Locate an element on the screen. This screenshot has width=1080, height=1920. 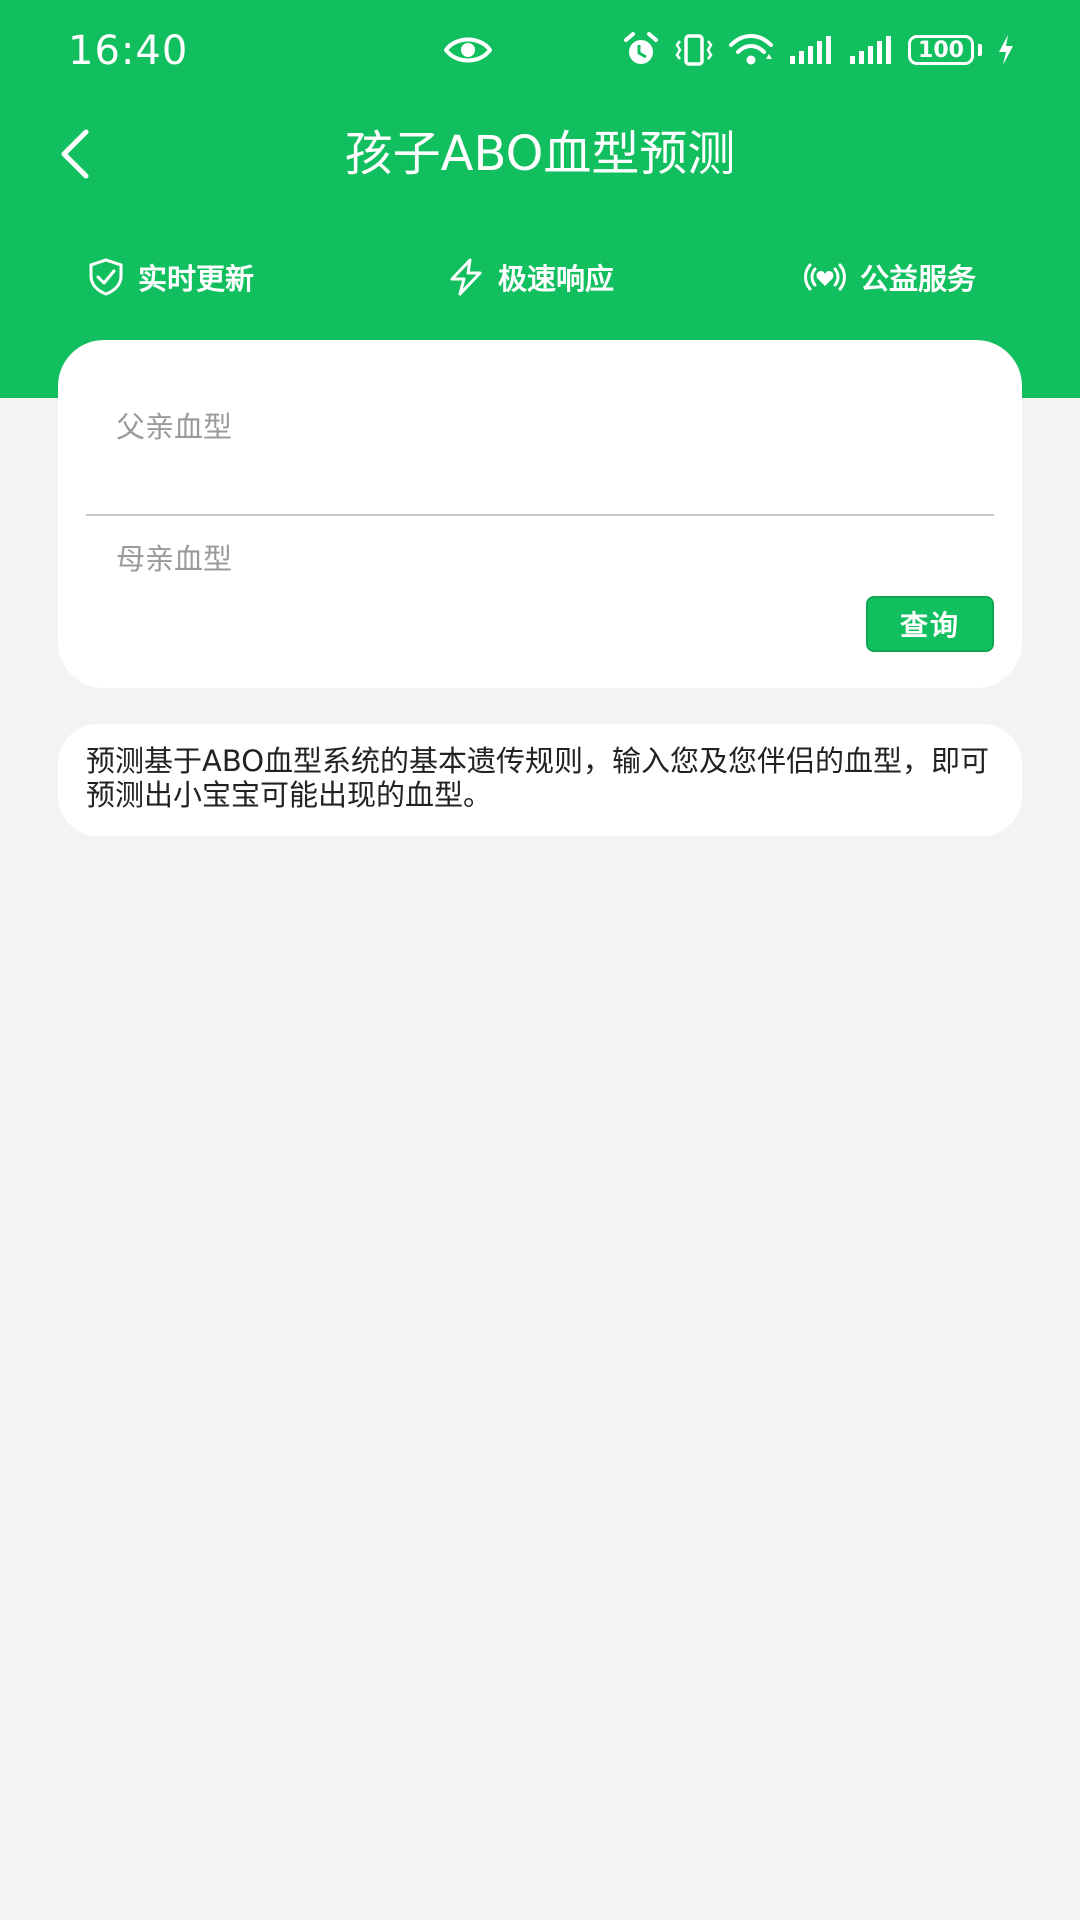
status-time: 16:40 is located at coordinates (128, 51).